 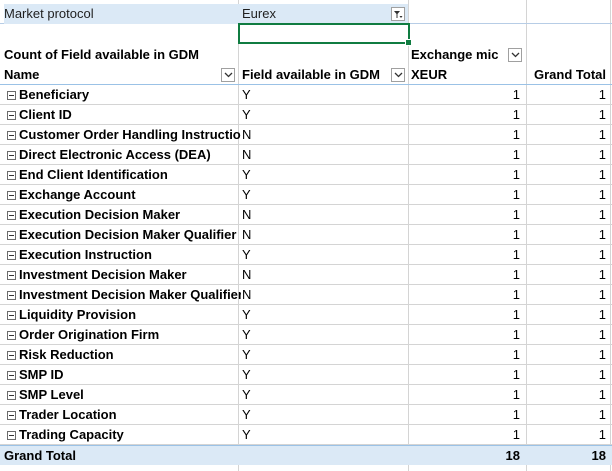 I want to click on row-name-cell: End Client Identification, so click(x=124, y=175).